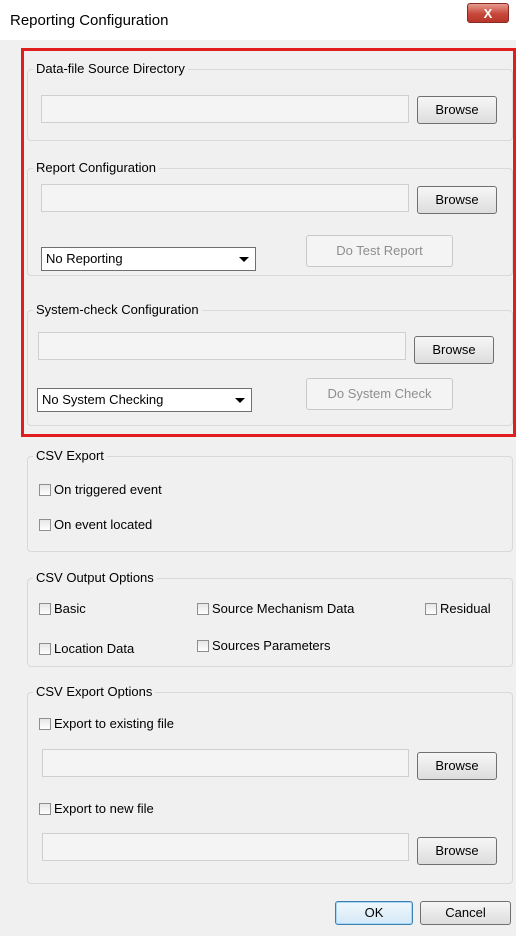 Image resolution: width=516 pixels, height=936 pixels. Describe the element at coordinates (225, 847) in the screenshot. I see `new-file-path-field` at that location.